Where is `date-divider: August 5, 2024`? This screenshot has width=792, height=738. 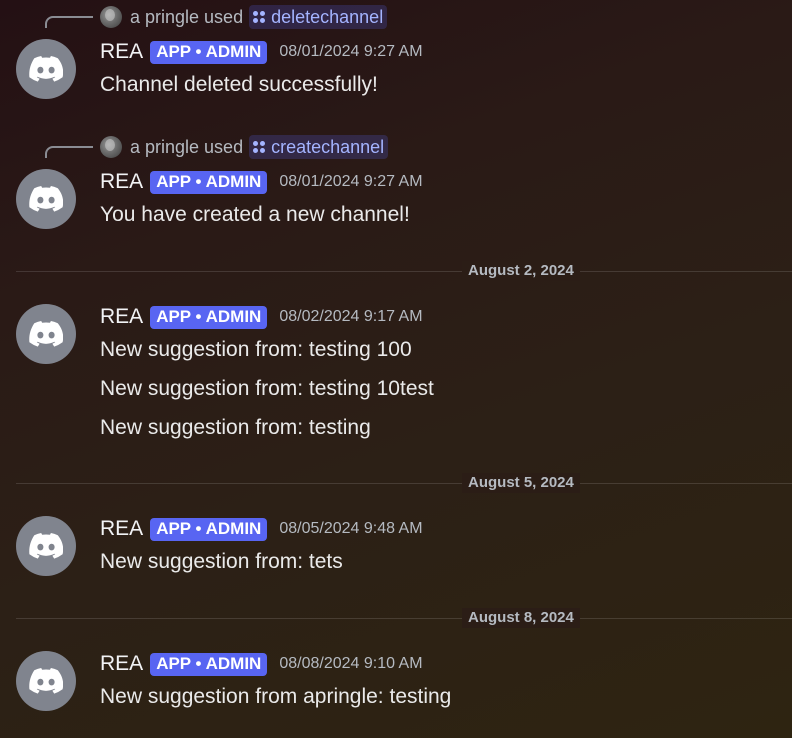
date-divider: August 5, 2024 is located at coordinates (404, 483).